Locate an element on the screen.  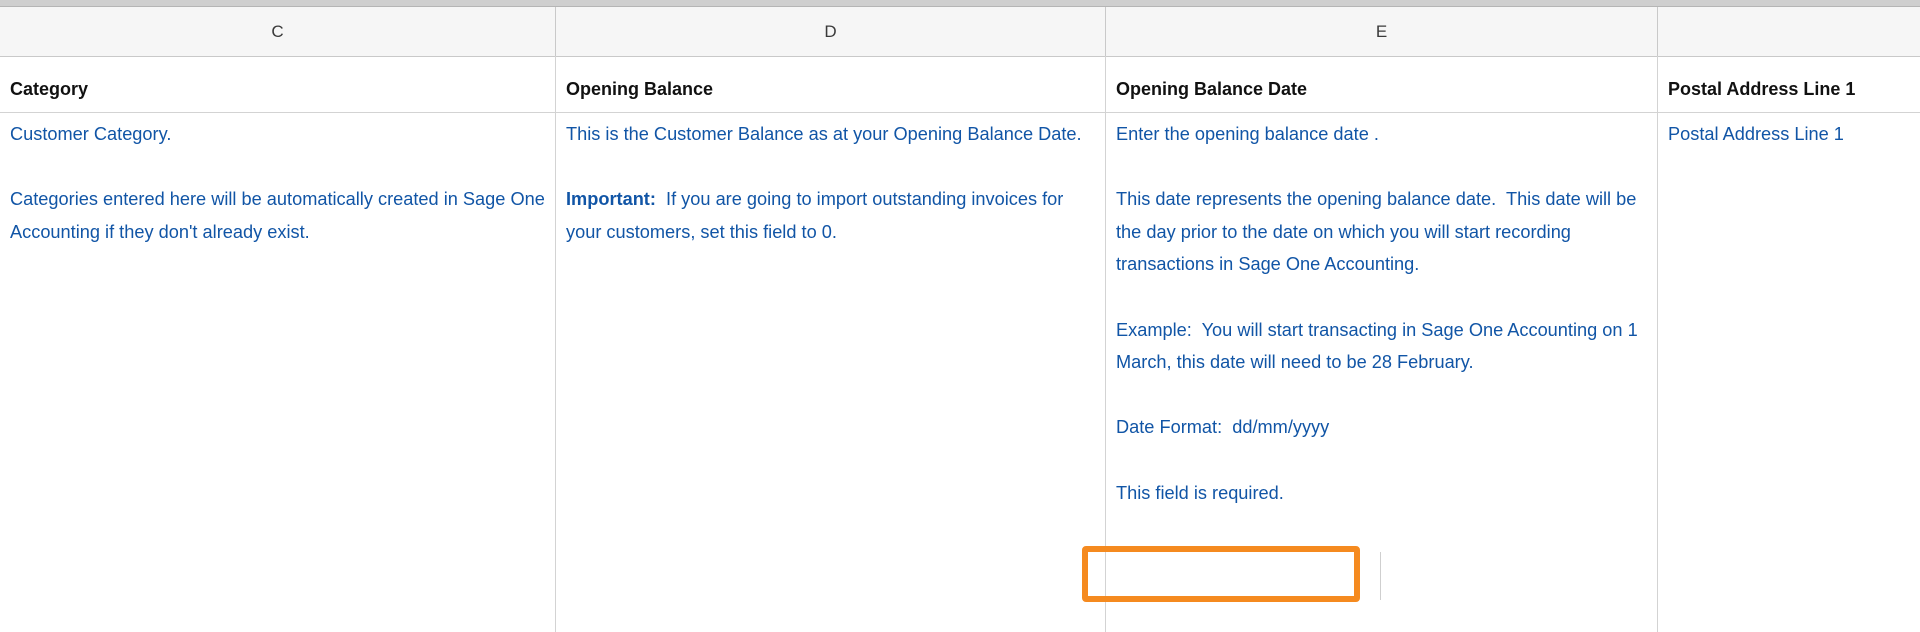
postal-address-text: Postal Address Line 1 is located at coordinates (1756, 134).